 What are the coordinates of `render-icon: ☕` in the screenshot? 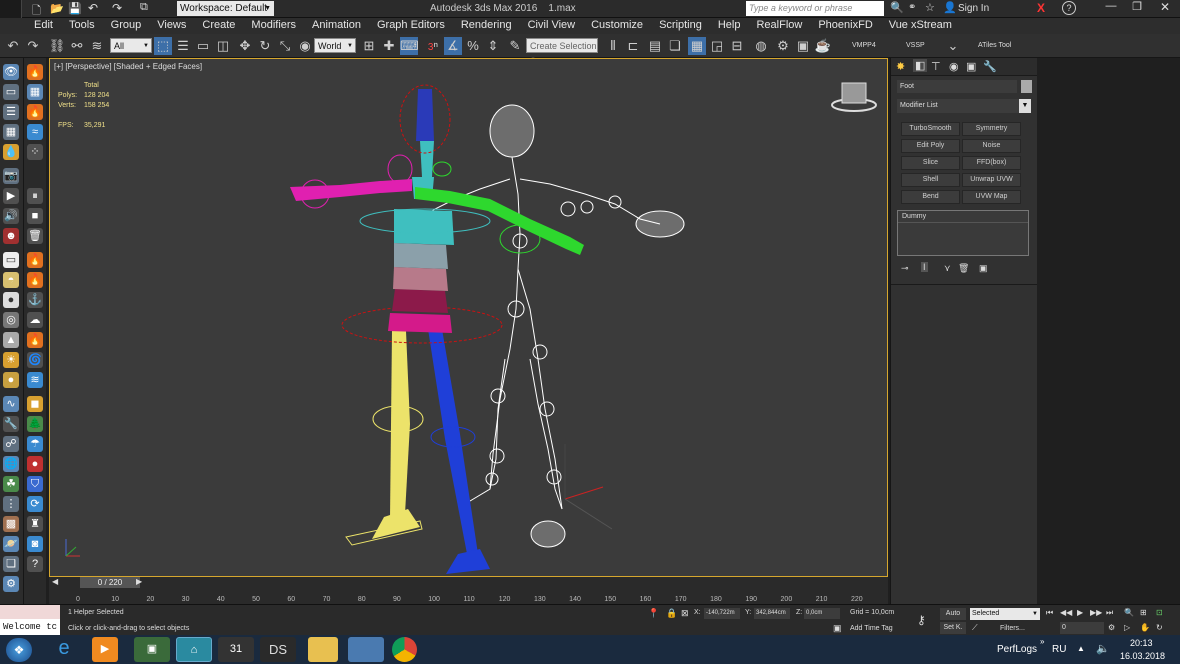 It's located at (823, 46).